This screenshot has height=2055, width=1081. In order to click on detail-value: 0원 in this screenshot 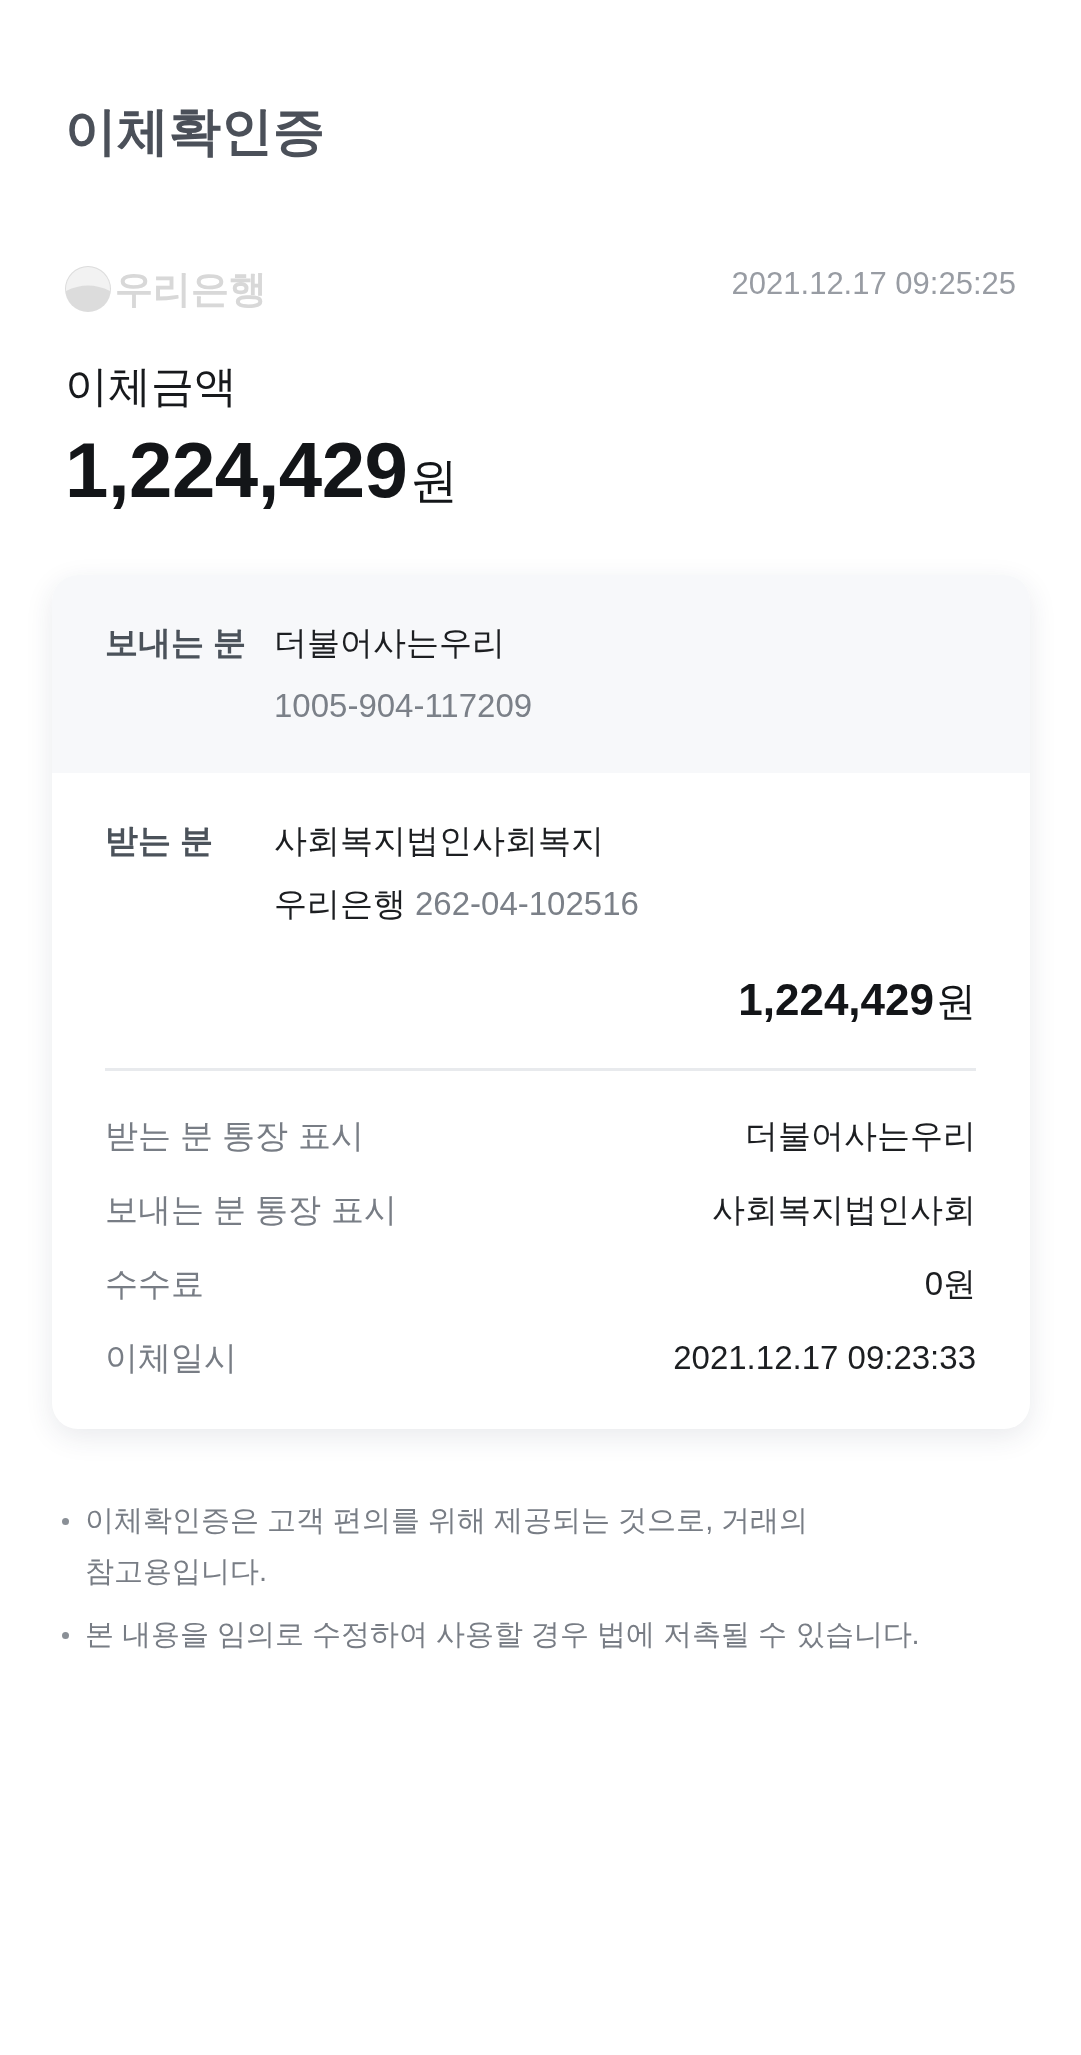, I will do `click(950, 1284)`.